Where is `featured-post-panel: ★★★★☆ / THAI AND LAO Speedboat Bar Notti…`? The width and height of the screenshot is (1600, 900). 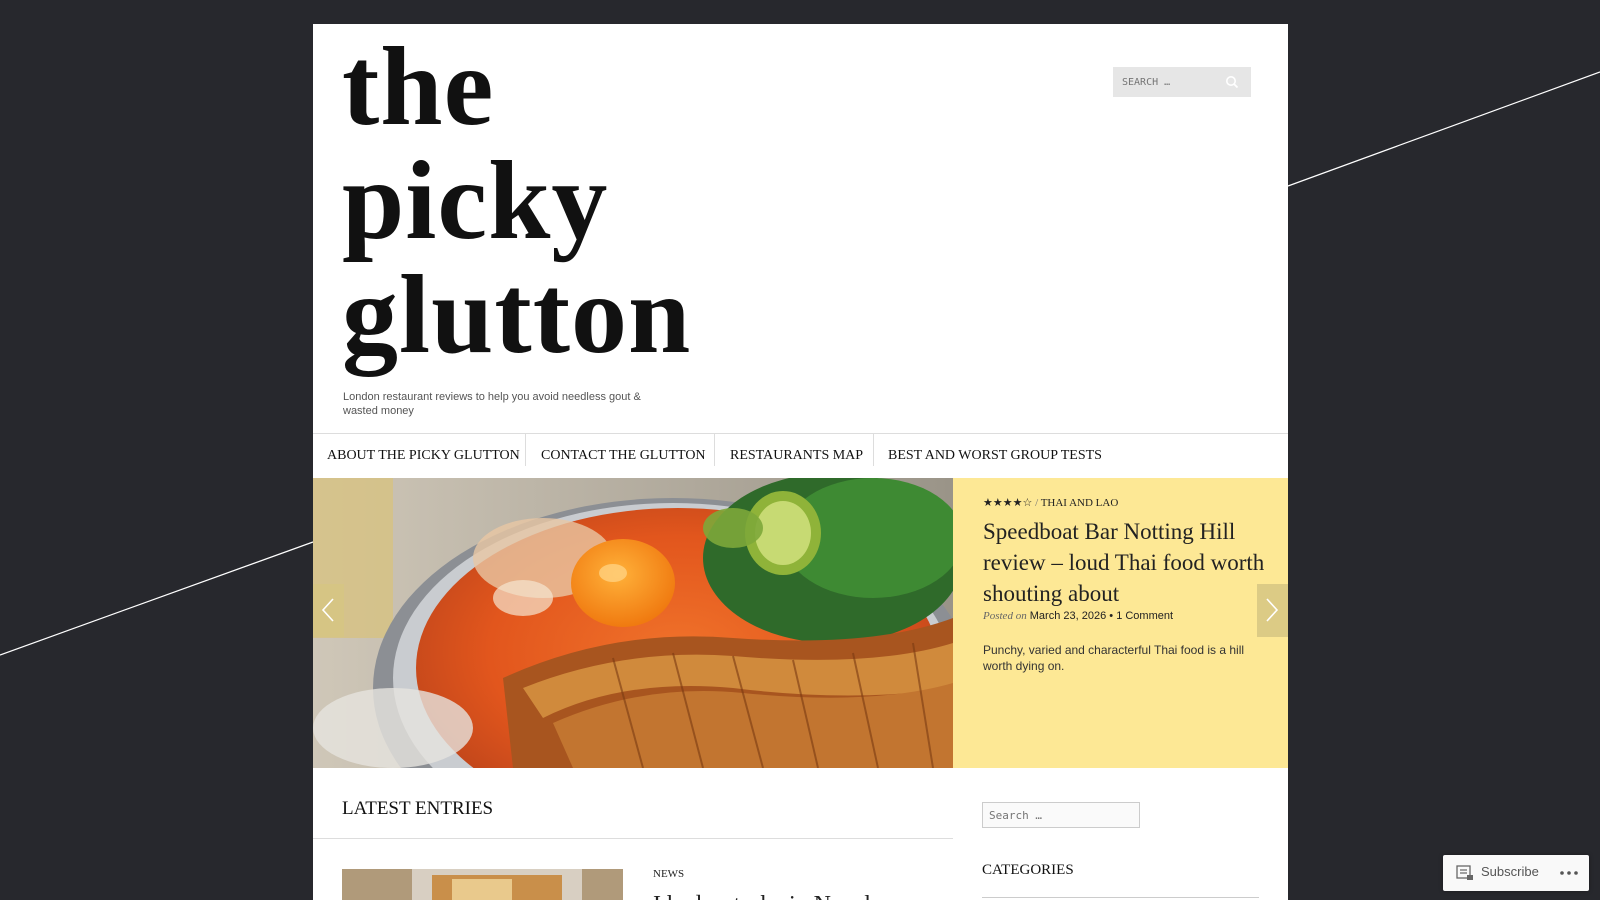 featured-post-panel: ★★★★☆ / THAI AND LAO Speedboat Bar Notti… is located at coordinates (1120, 623).